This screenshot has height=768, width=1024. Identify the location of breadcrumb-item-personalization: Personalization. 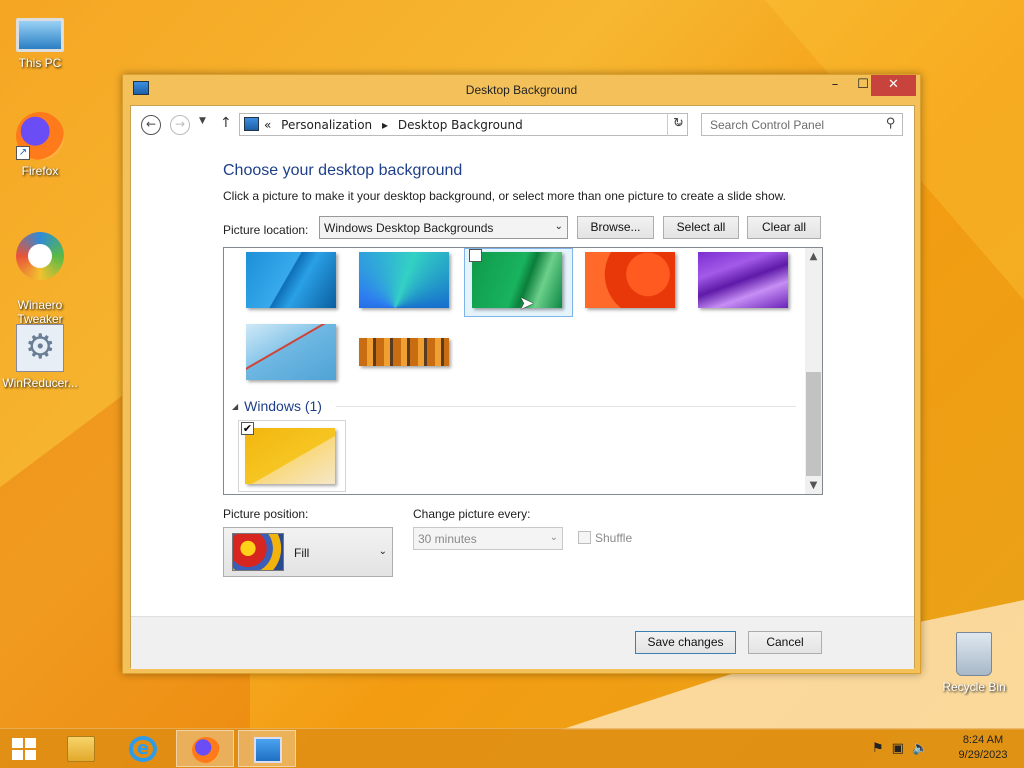
(326, 125).